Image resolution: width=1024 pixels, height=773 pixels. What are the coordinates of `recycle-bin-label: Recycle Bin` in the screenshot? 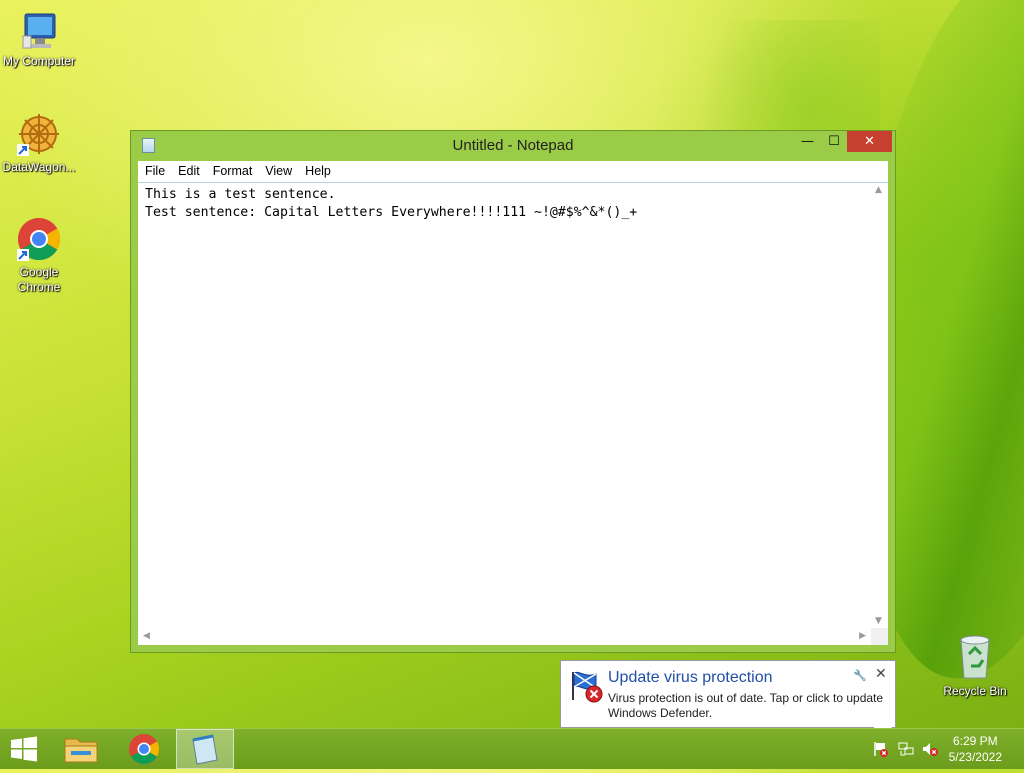 It's located at (975, 691).